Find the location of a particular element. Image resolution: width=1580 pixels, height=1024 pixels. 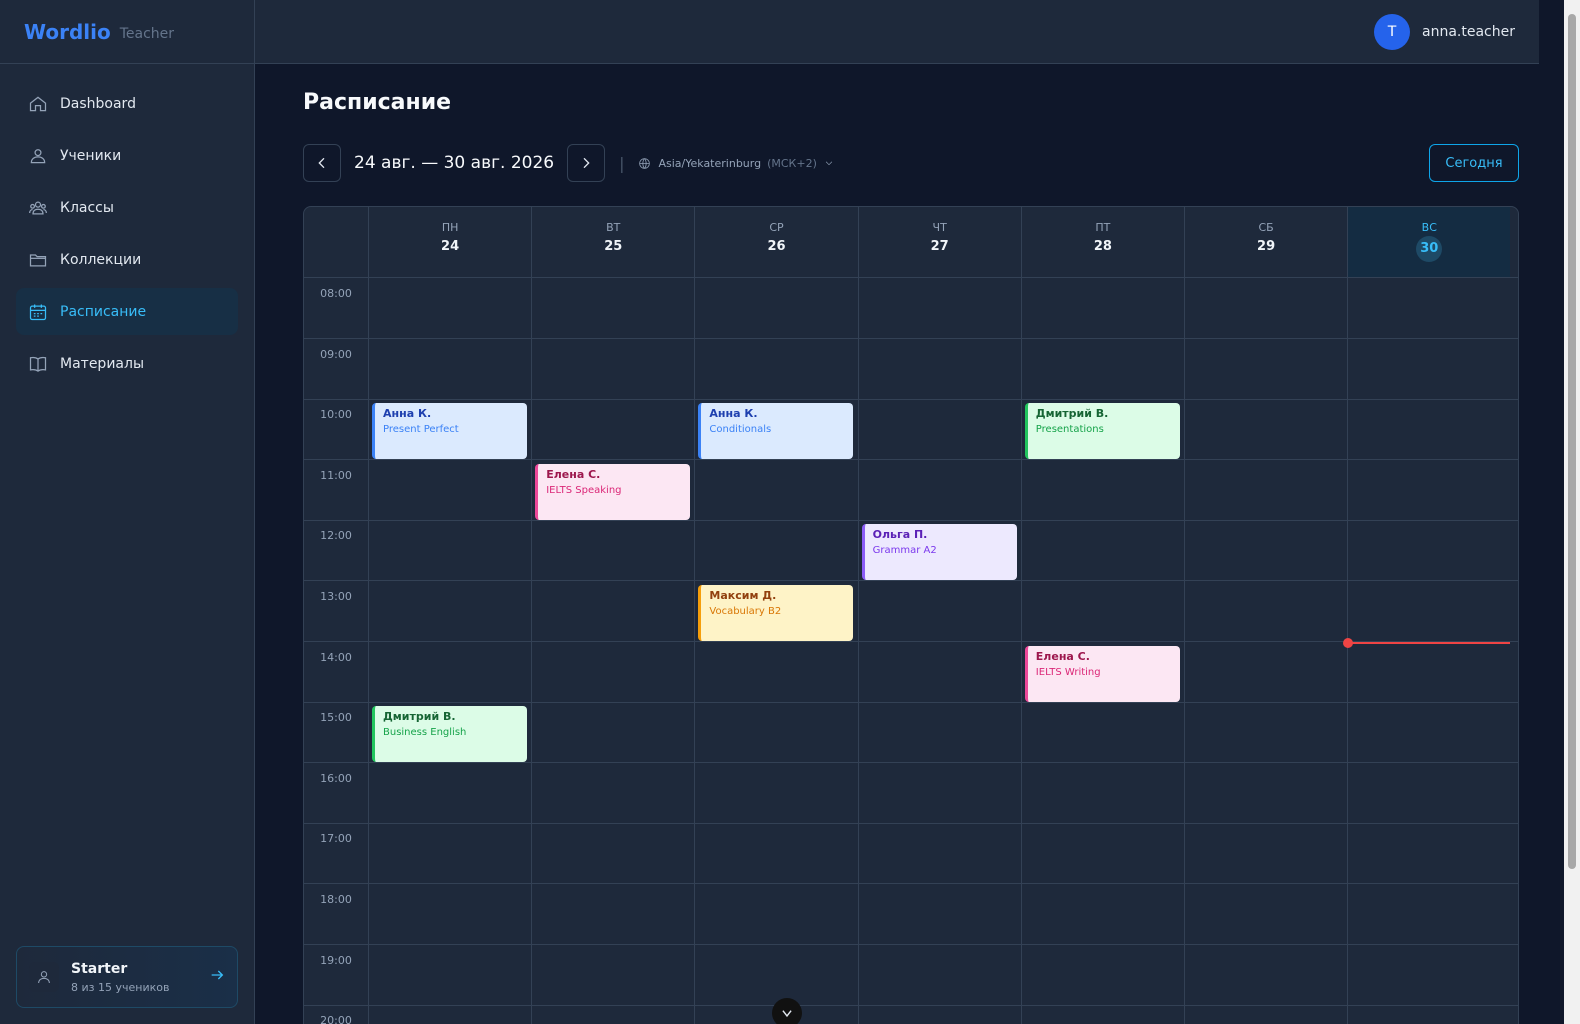

day-name: ВС is located at coordinates (1429, 227).